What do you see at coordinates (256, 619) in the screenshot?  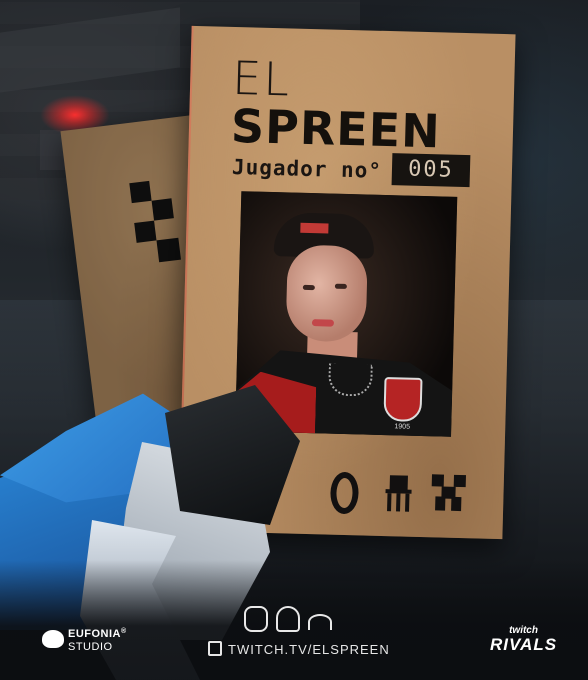 I see `mascot-logo-icon` at bounding box center [256, 619].